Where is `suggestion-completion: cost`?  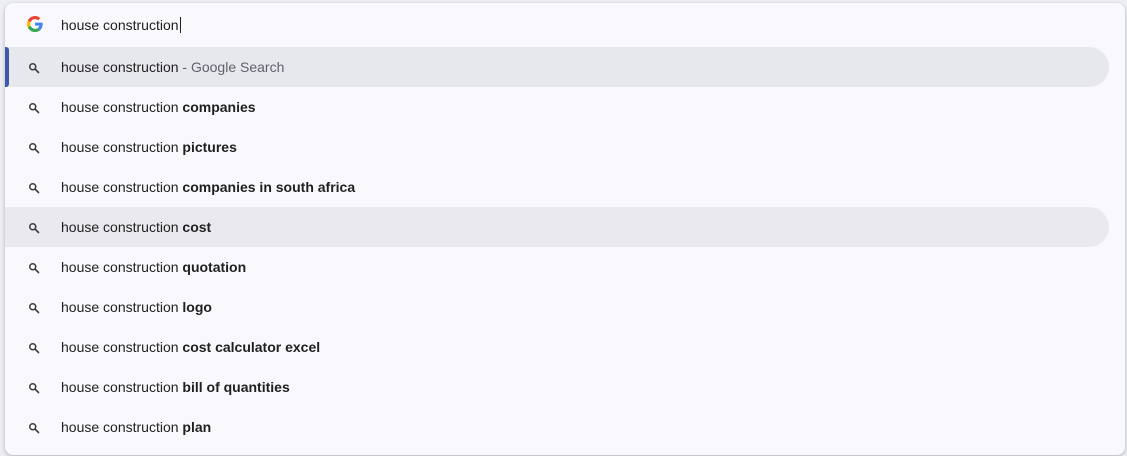
suggestion-completion: cost is located at coordinates (197, 227).